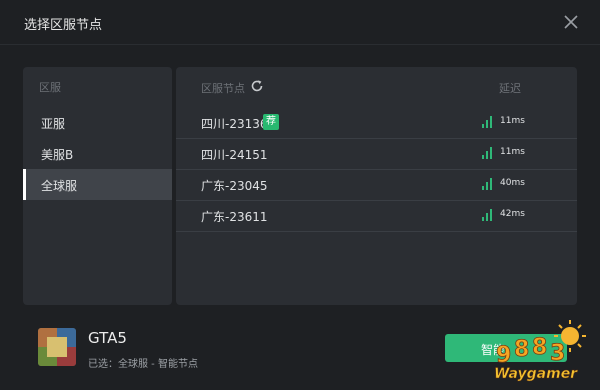  I want to click on region-header: 区服, so click(50, 87).